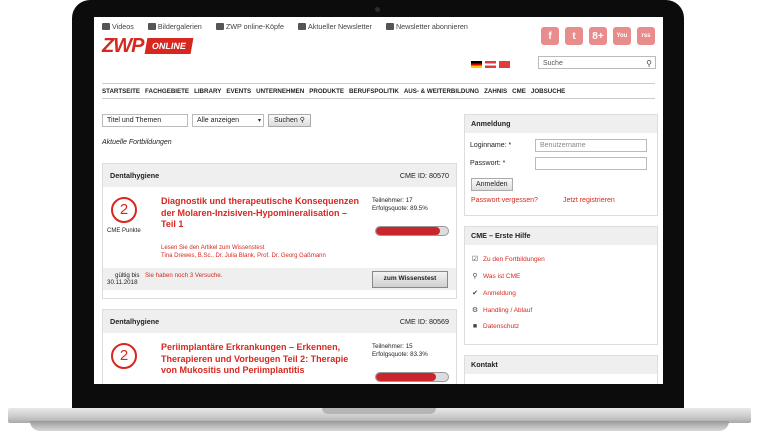  Describe the element at coordinates (491, 145) in the screenshot. I see `login-label: Loginname: *` at that location.